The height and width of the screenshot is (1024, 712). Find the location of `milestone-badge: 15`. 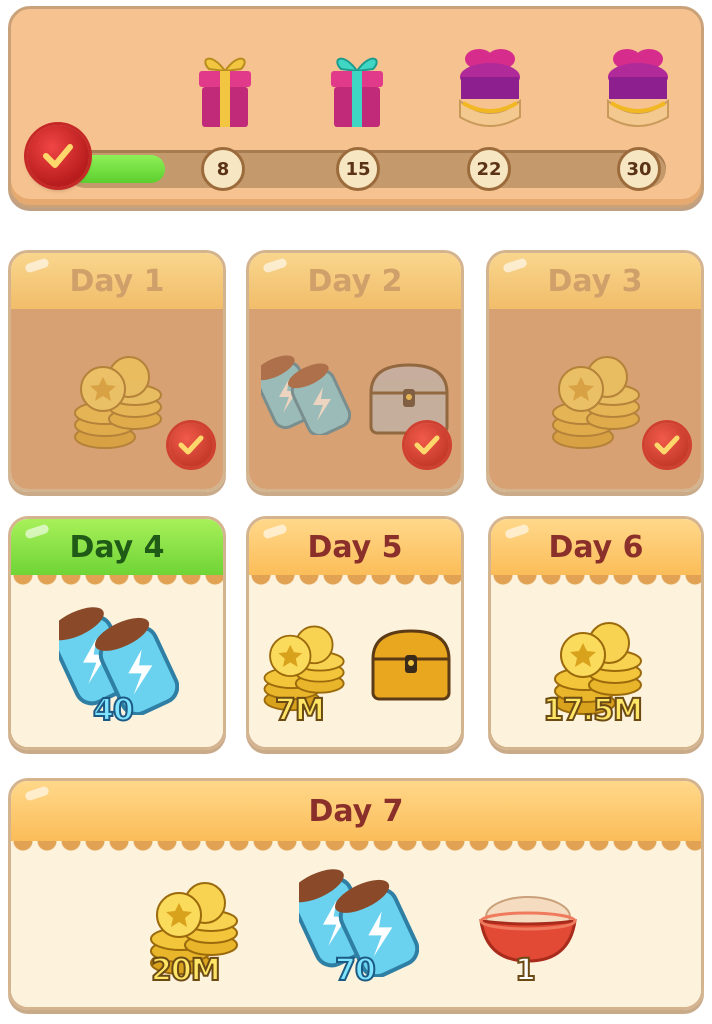

milestone-badge: 15 is located at coordinates (358, 169).